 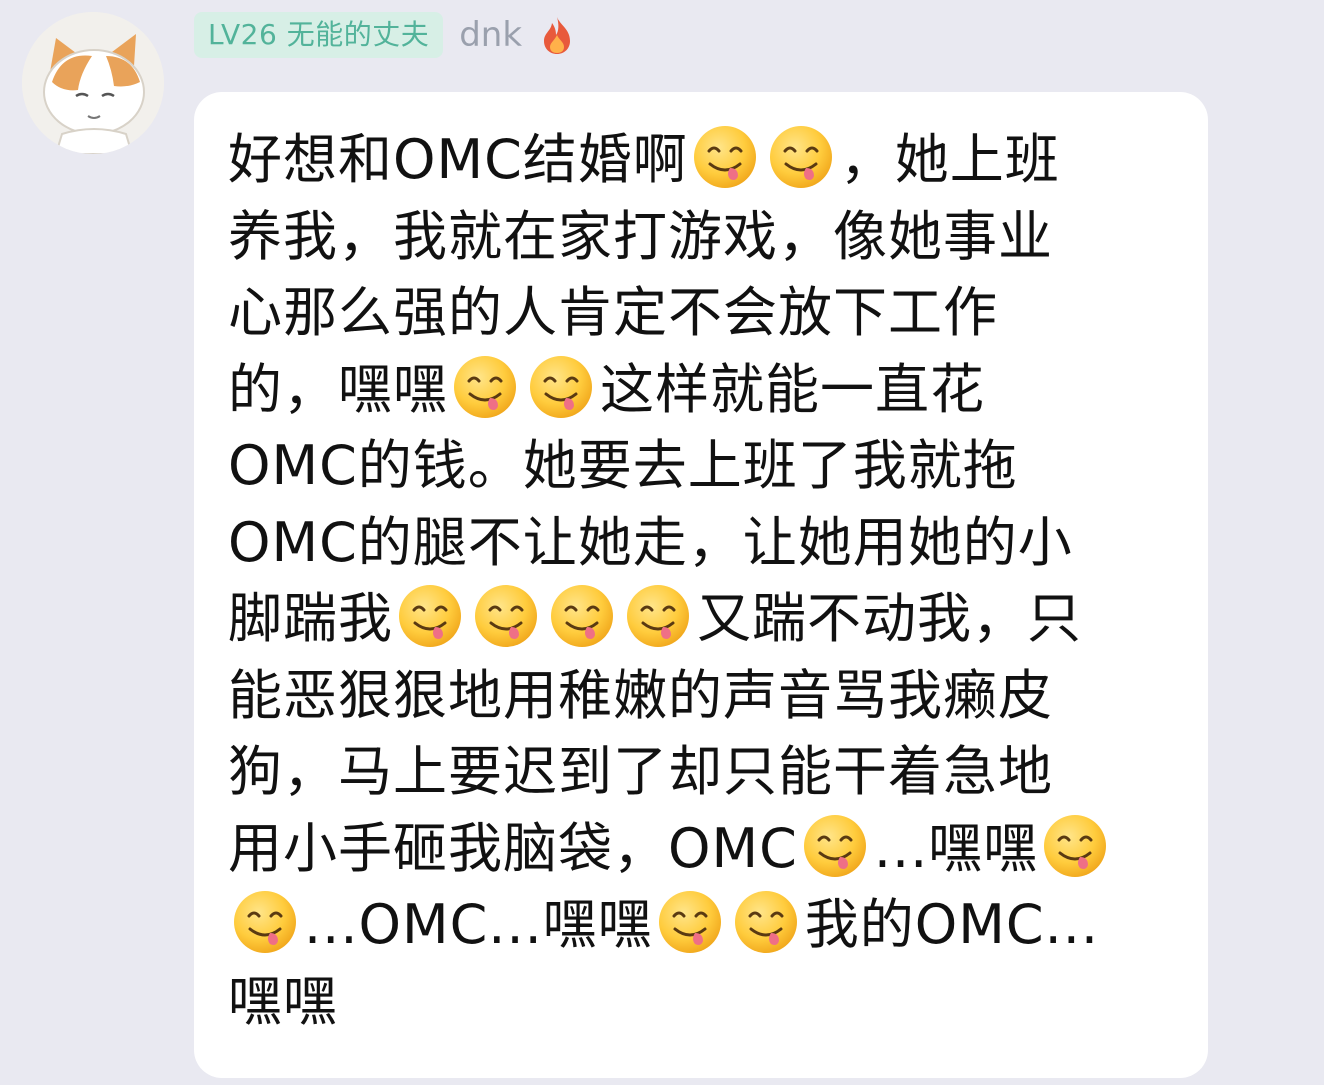 What do you see at coordinates (700, 1002) in the screenshot?
I see `message-line: 嘿嘿` at bounding box center [700, 1002].